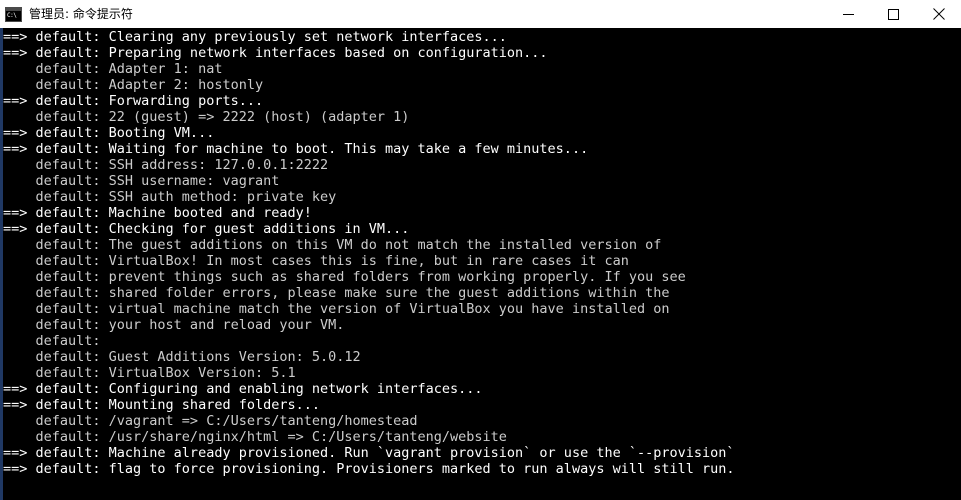 Image resolution: width=961 pixels, height=500 pixels. Describe the element at coordinates (141, 181) in the screenshot. I see `console-line: default: SSH username: vagrant` at that location.